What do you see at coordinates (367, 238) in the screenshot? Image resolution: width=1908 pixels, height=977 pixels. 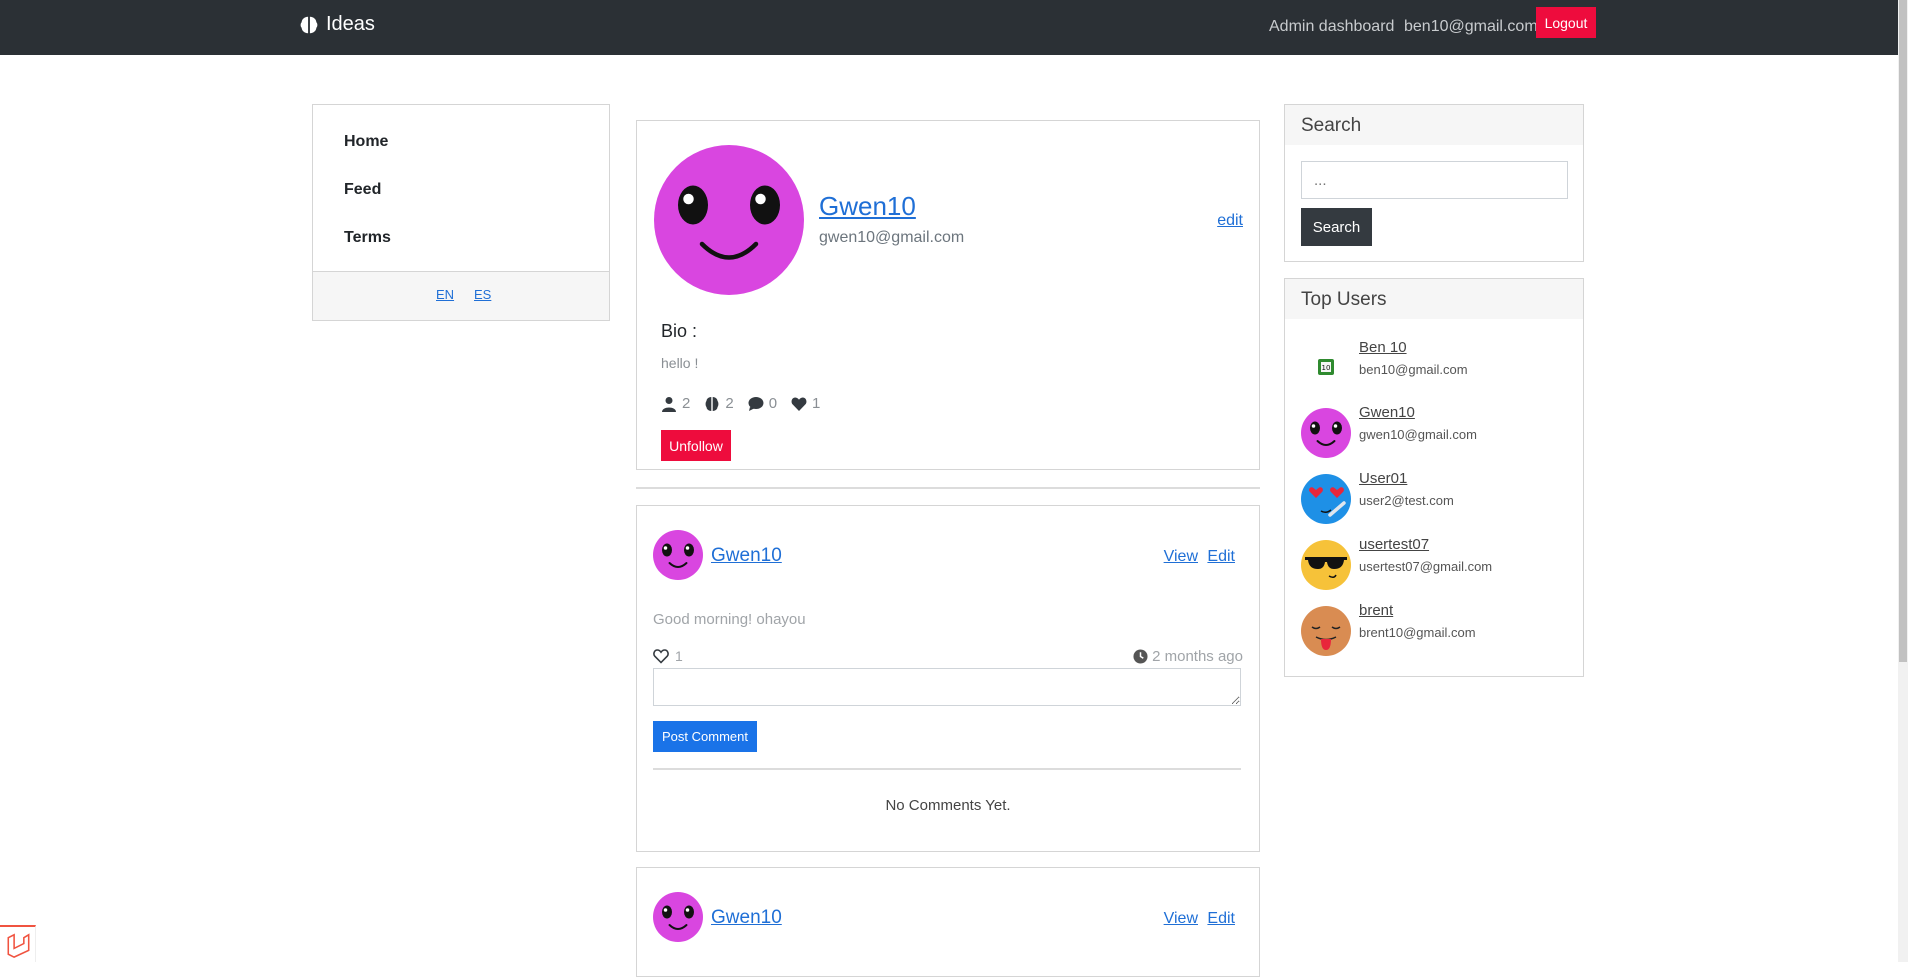 I see `nav-item-terms: Terms` at bounding box center [367, 238].